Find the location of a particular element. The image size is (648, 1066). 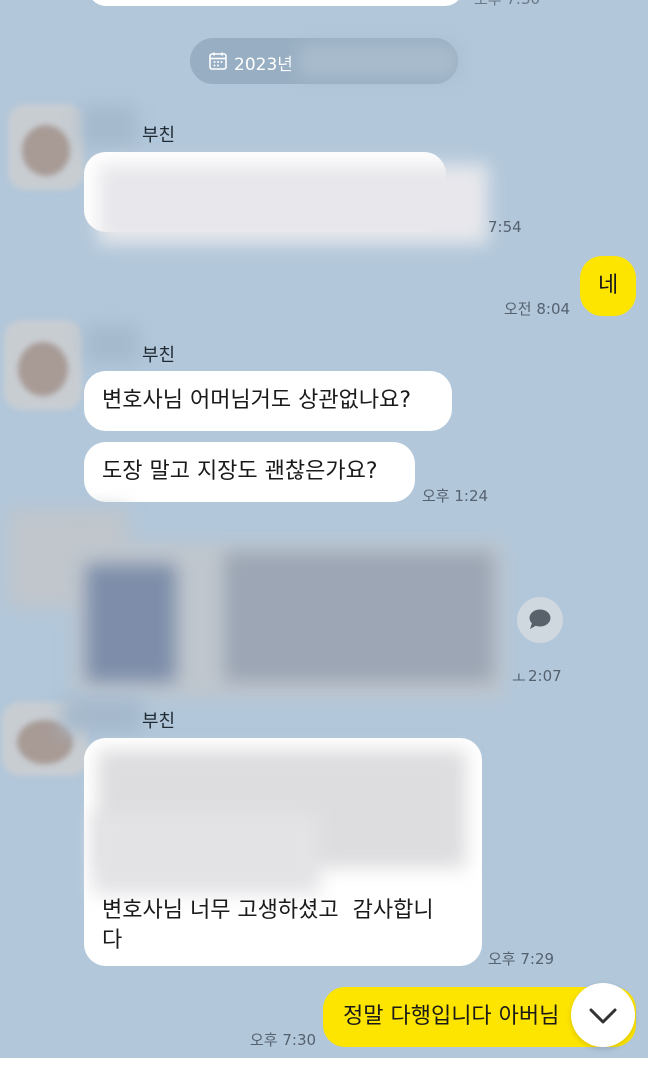

speech-bubble-icon is located at coordinates (540, 619).